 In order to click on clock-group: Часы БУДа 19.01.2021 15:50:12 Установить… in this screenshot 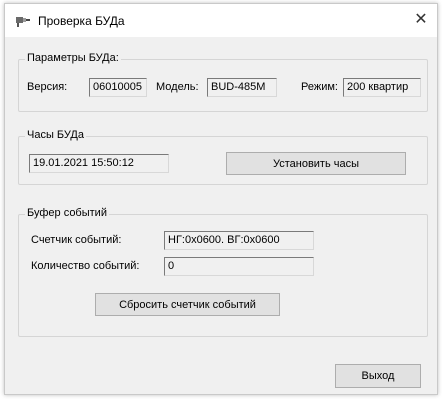, I will do `click(223, 157)`.